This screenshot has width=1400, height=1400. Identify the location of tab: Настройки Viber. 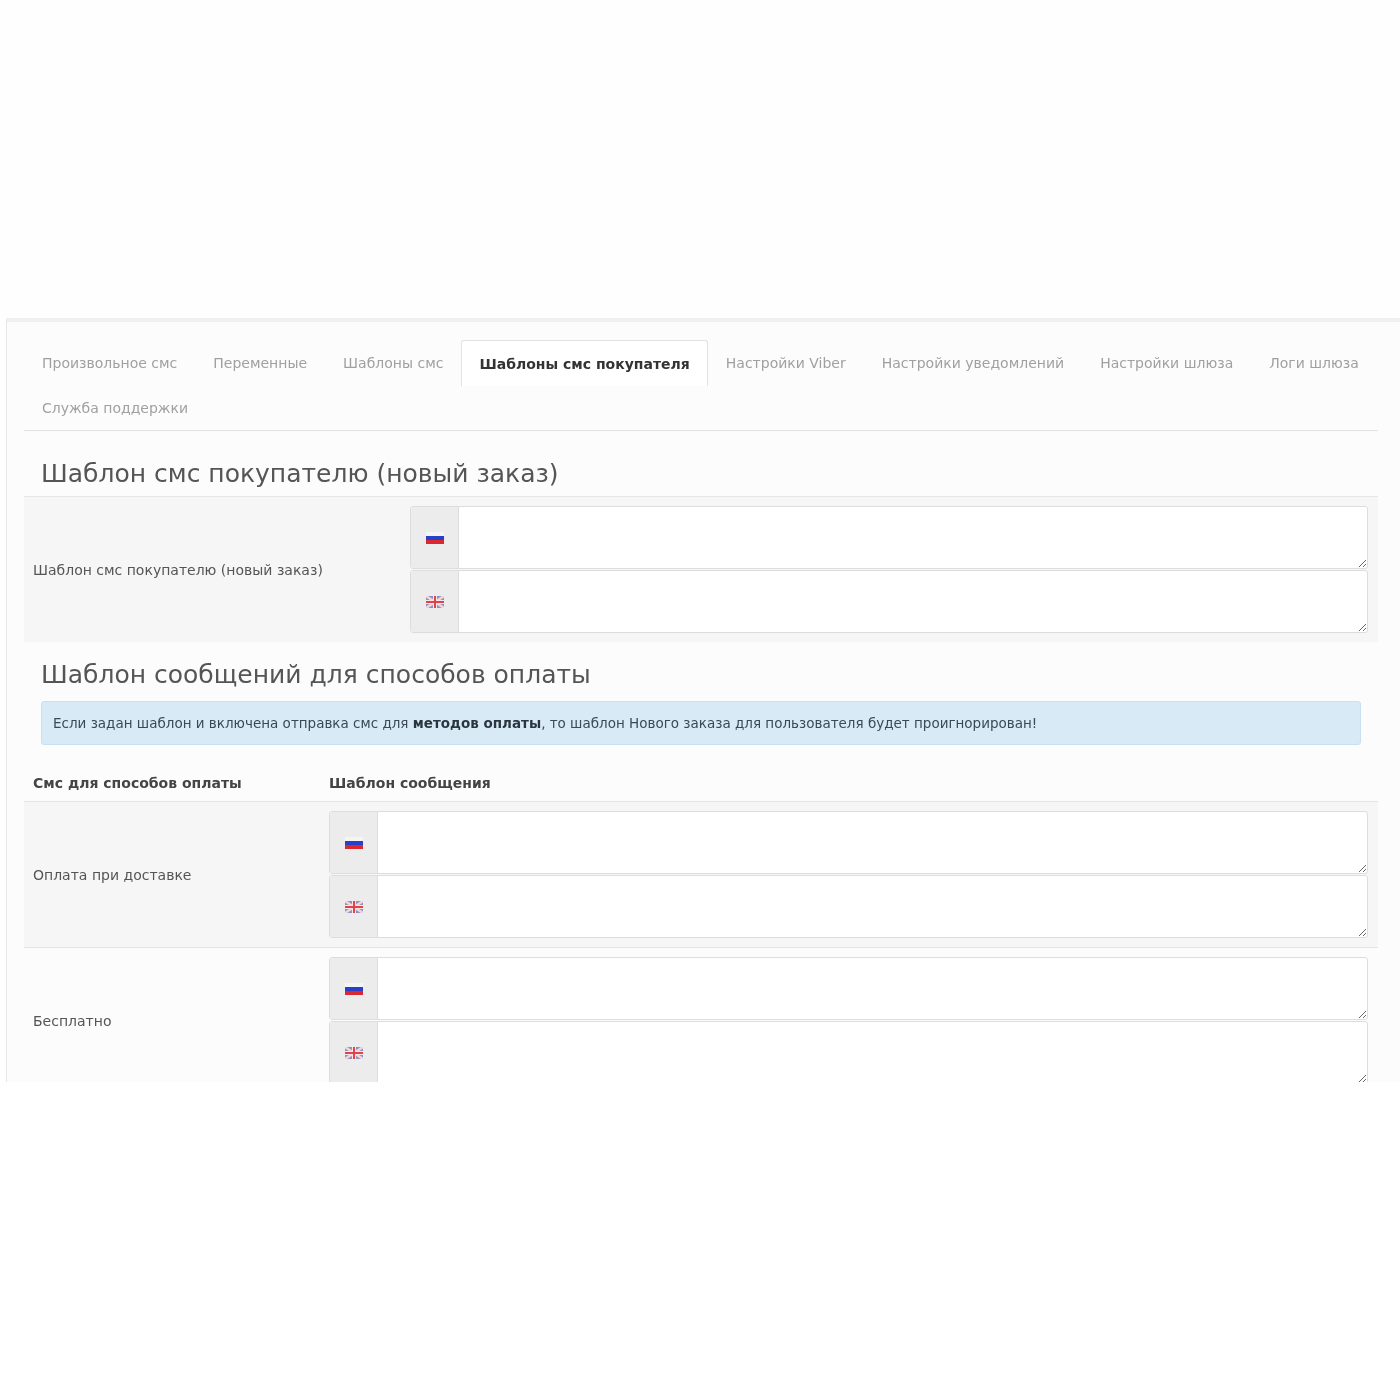
(785, 362).